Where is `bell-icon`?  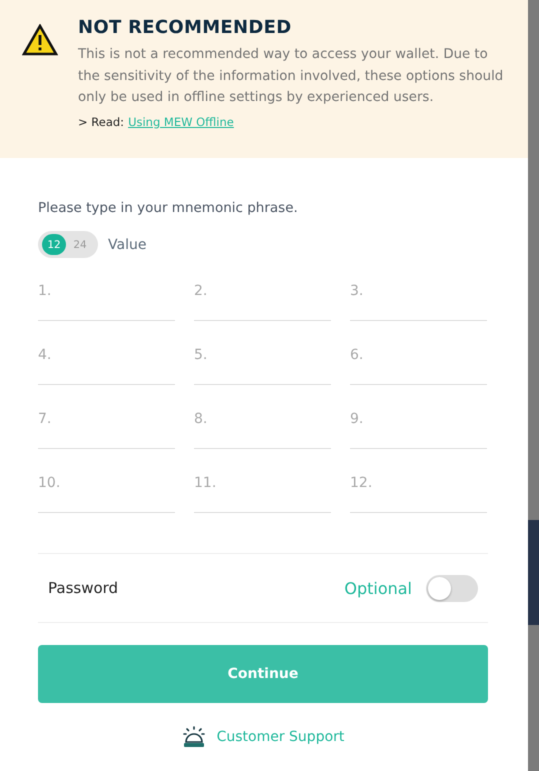 bell-icon is located at coordinates (194, 737).